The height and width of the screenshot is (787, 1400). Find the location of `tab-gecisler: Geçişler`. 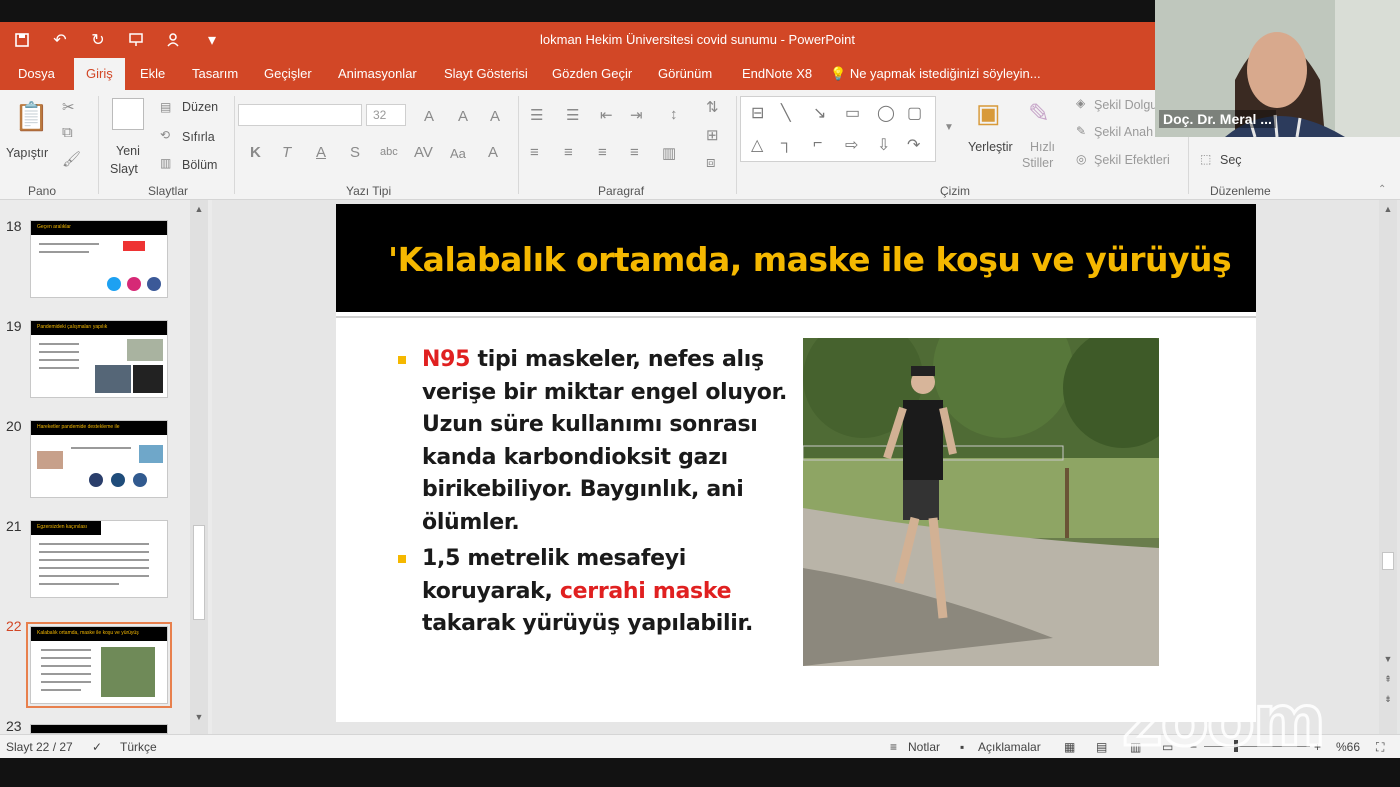

tab-gecisler: Geçişler is located at coordinates (288, 74).